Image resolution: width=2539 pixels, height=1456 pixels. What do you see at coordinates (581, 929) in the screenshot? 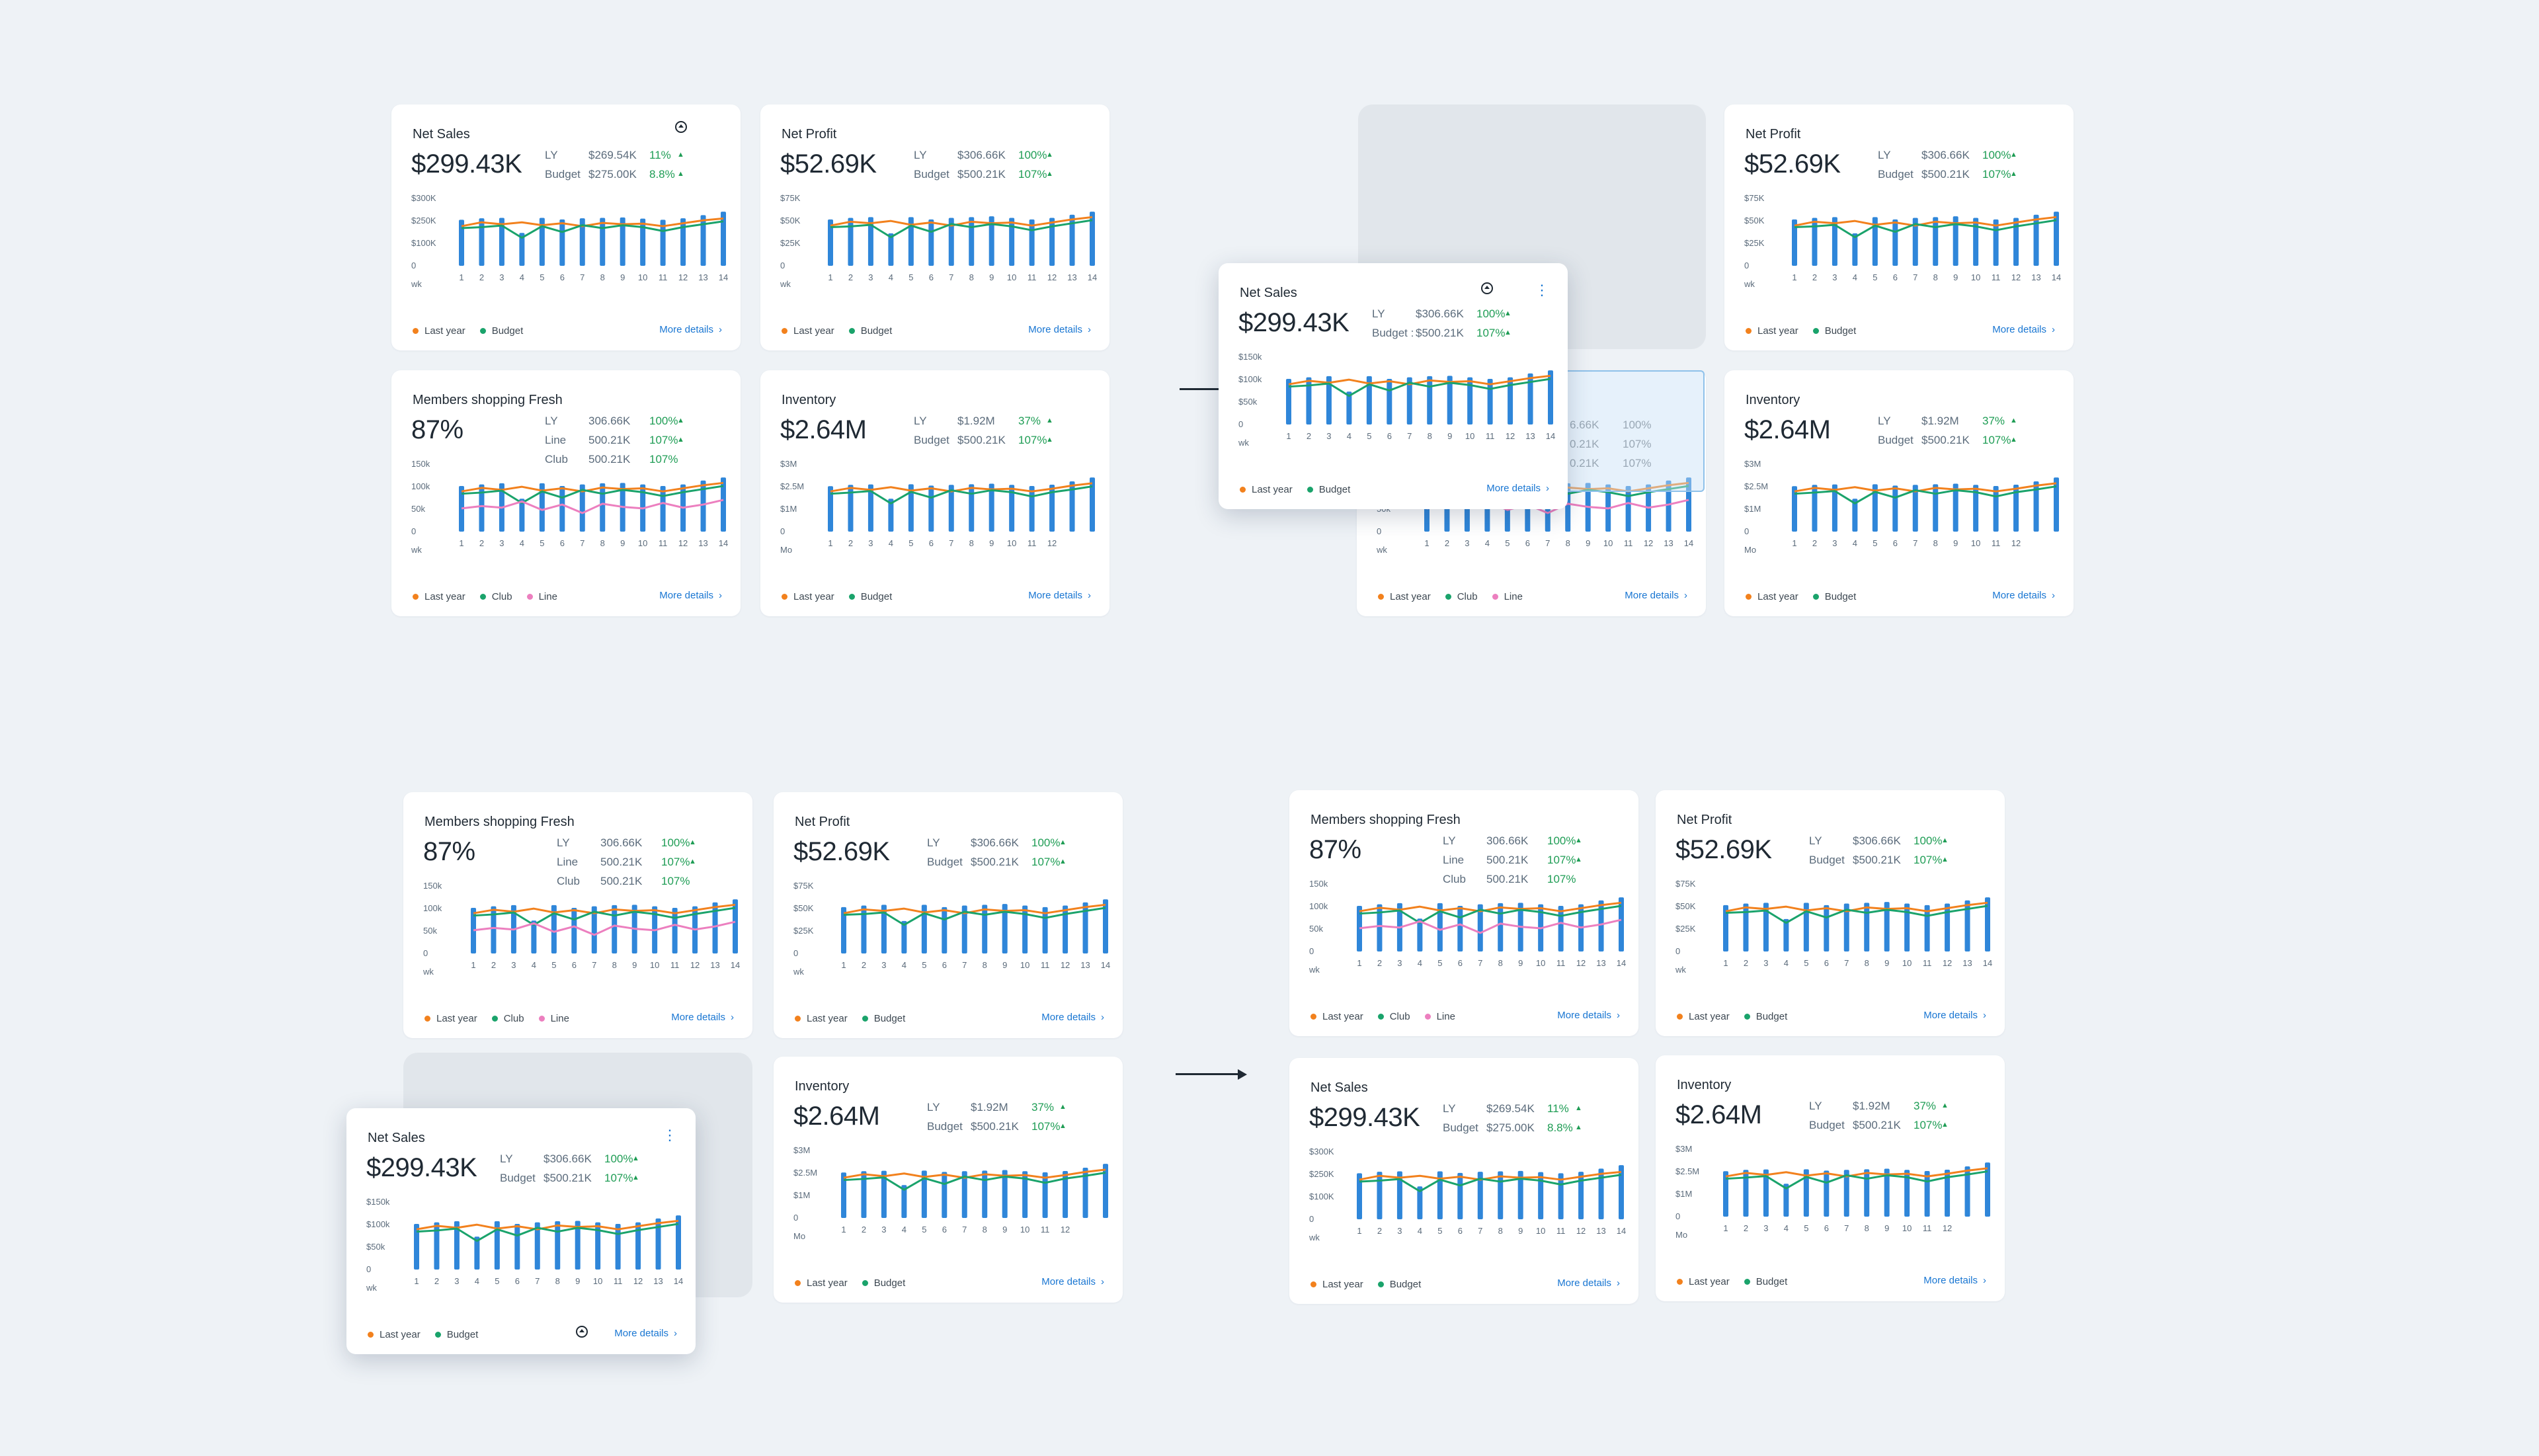
I see `trend-chart: 150k100k50k0wk1234567891011121314` at bounding box center [581, 929].